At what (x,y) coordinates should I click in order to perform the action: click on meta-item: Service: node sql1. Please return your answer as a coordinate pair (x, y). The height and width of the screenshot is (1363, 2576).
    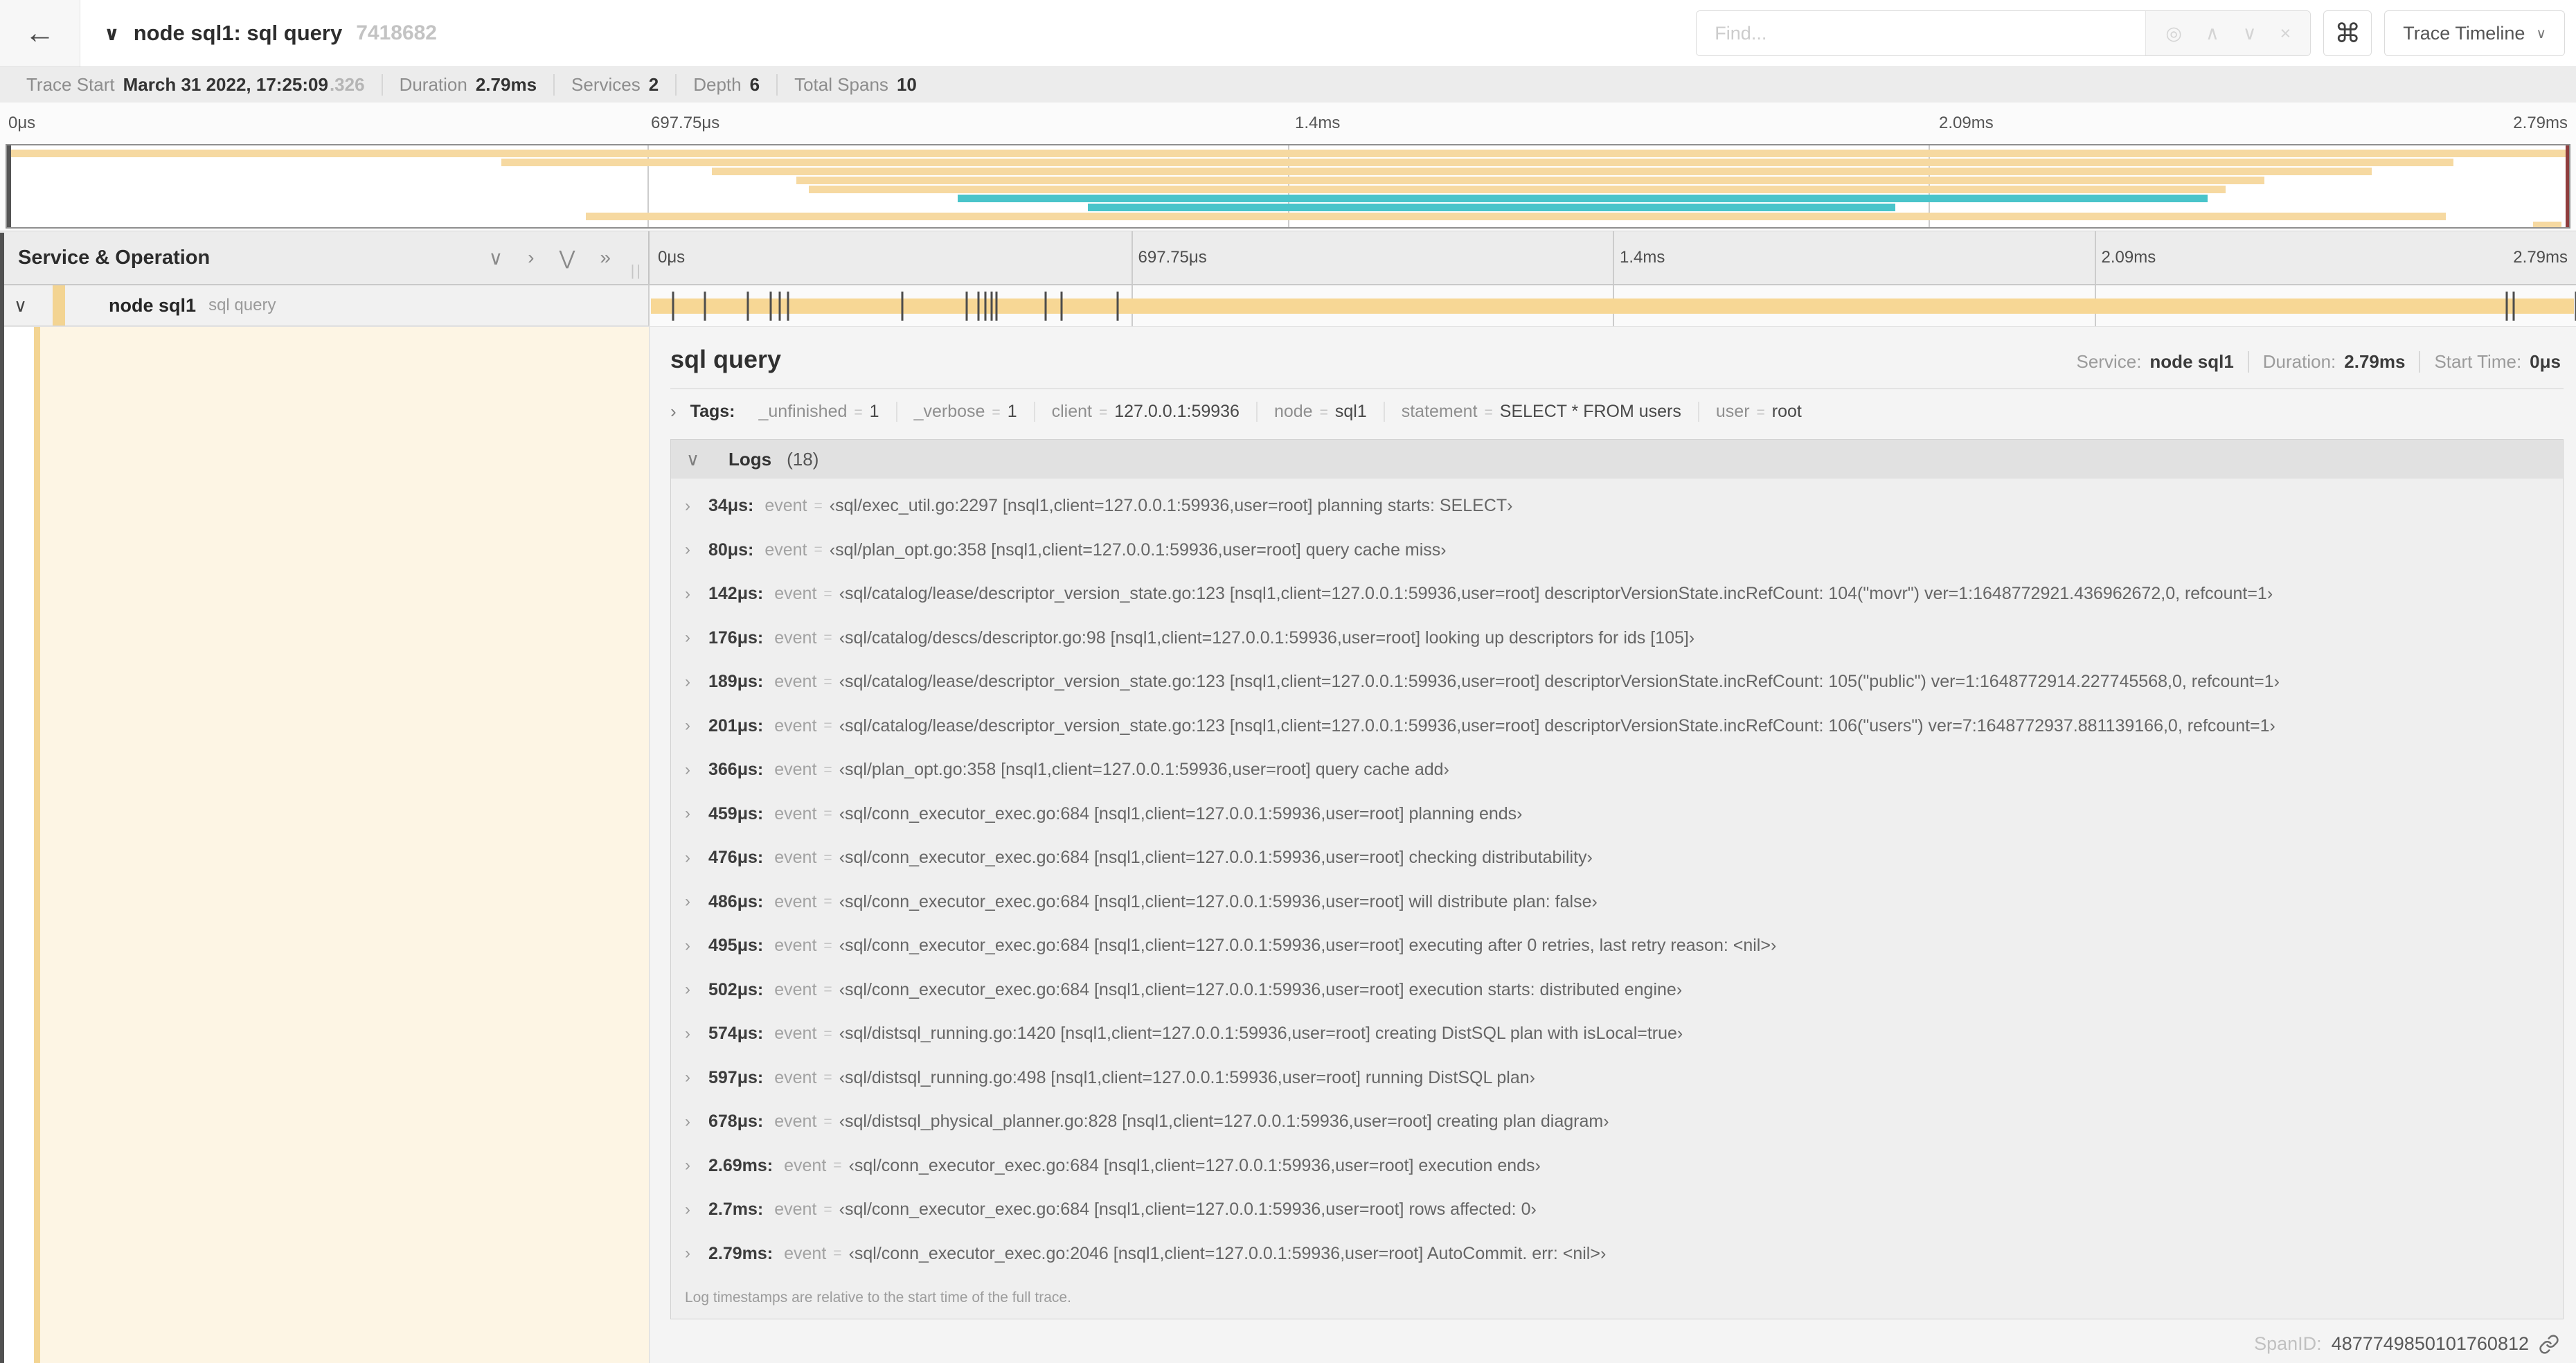
    Looking at the image, I should click on (2155, 362).